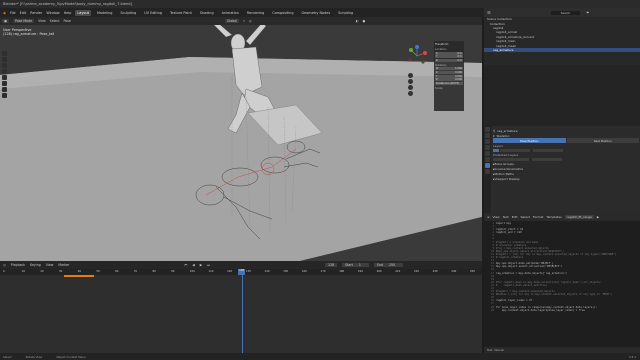 The image size is (640, 360). Describe the element at coordinates (208, 265) in the screenshot. I see `jump-end-icon: ⏭` at that location.